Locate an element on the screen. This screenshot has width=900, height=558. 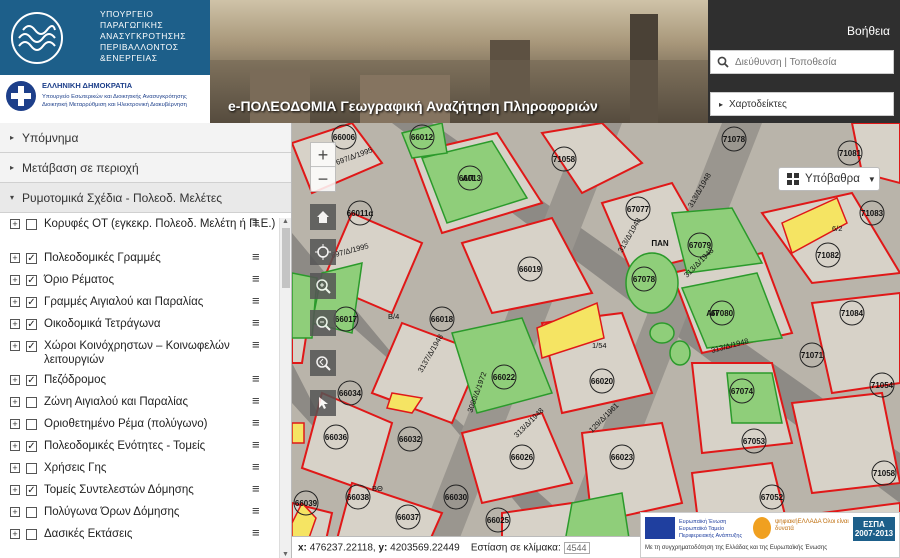
bookmarks-button: ▸ Χαρτοδείκτες is located at coordinates (802, 104).